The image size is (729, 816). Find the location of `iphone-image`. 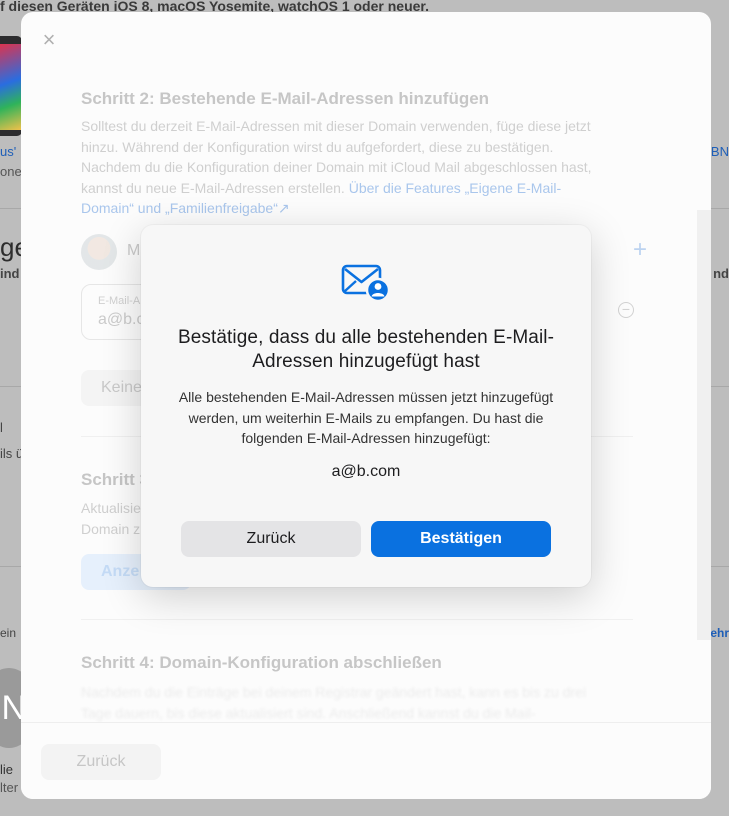

iphone-image is located at coordinates (11, 86).